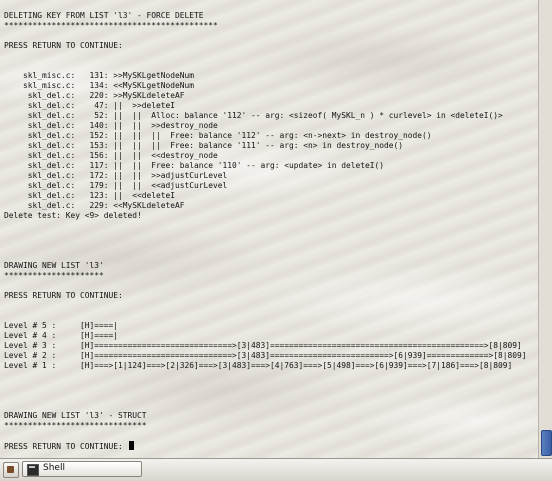 The height and width of the screenshot is (481, 552). What do you see at coordinates (116, 175) in the screenshot?
I see `terminal-line: skl_del.c: 172: || || >>adjustCurLevel` at bounding box center [116, 175].